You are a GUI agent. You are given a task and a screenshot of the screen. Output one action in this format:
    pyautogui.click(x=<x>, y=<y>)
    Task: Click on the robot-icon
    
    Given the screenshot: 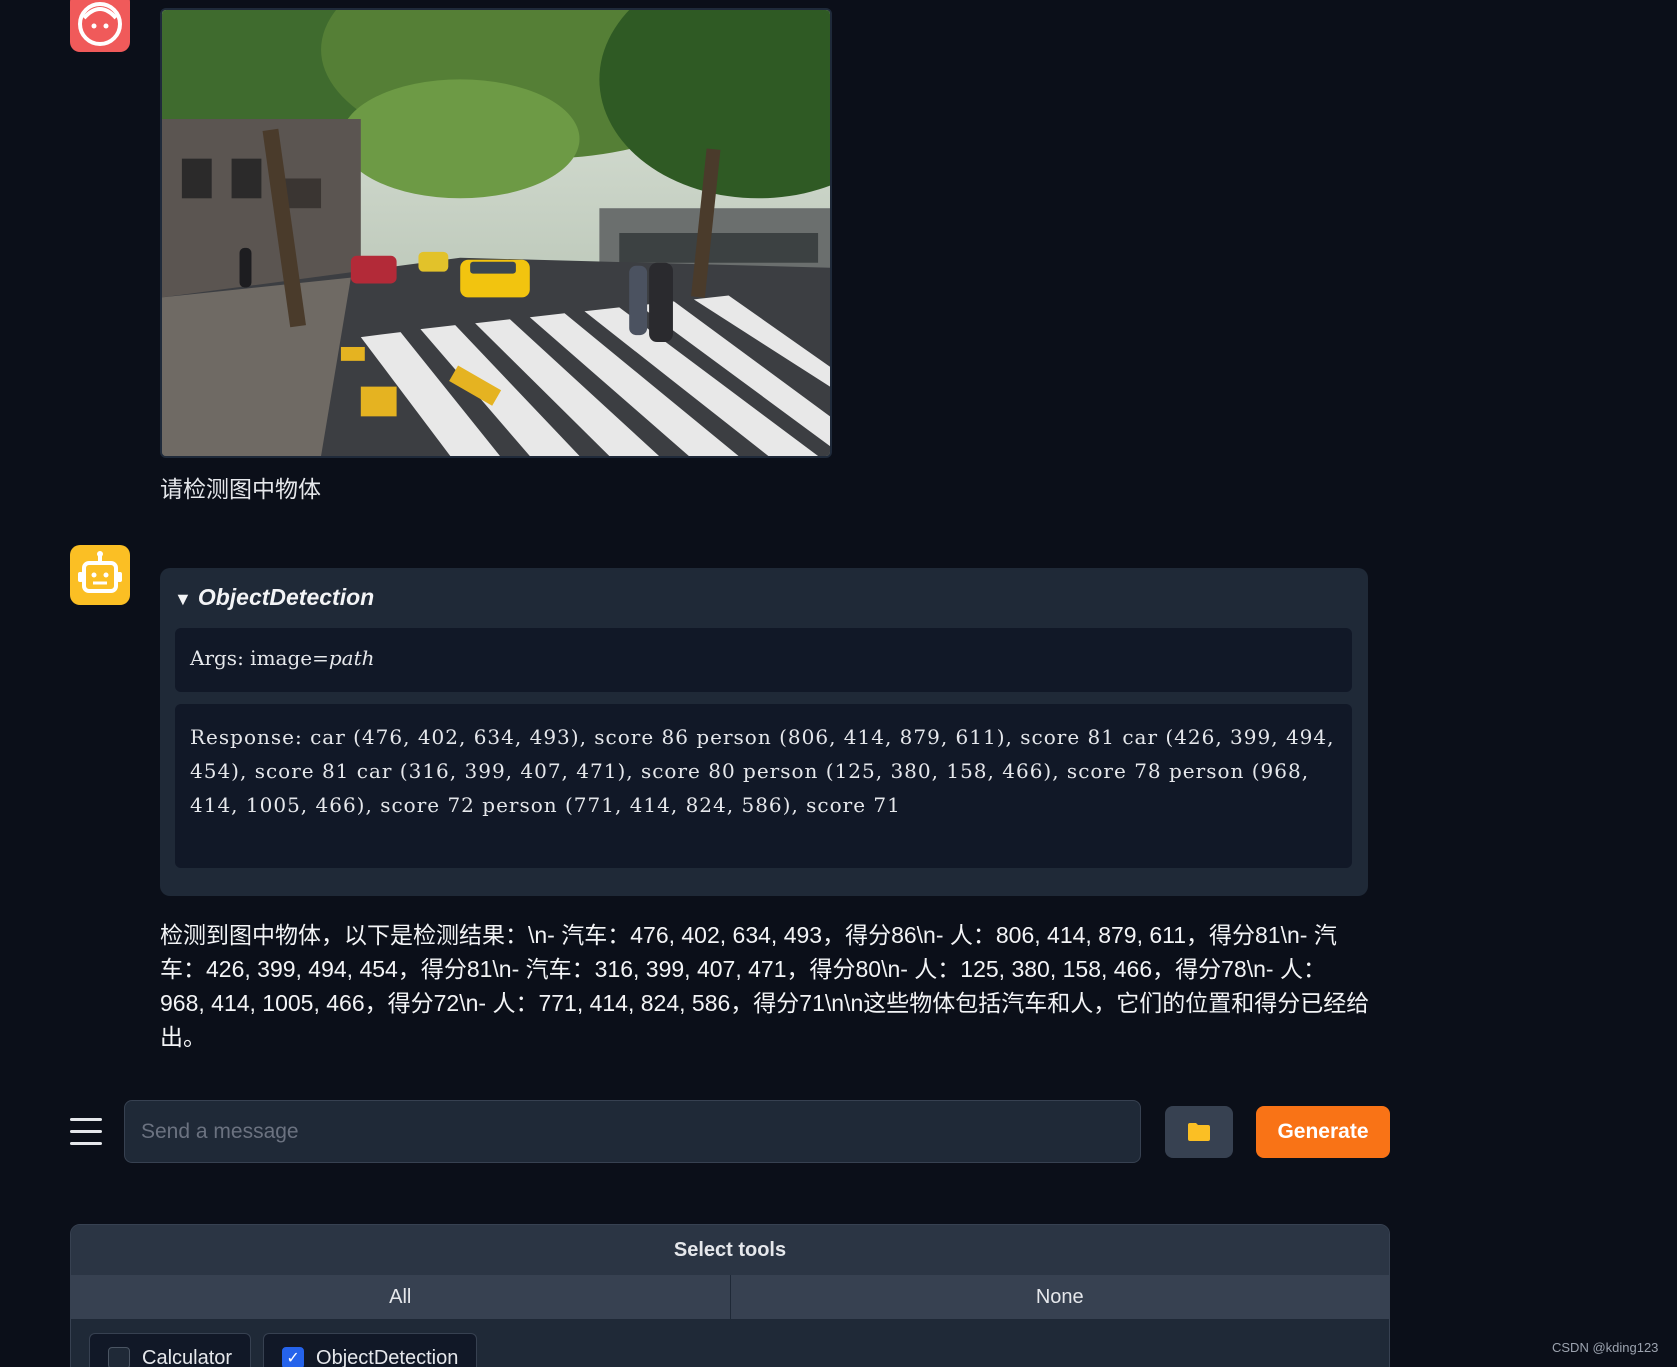 What is the action you would take?
    pyautogui.click(x=100, y=572)
    